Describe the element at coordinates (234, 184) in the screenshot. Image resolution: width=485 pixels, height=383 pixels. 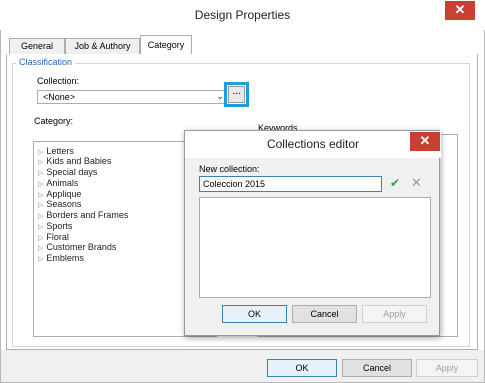
I see `new-collection-input-value: Coleccion 2015` at that location.